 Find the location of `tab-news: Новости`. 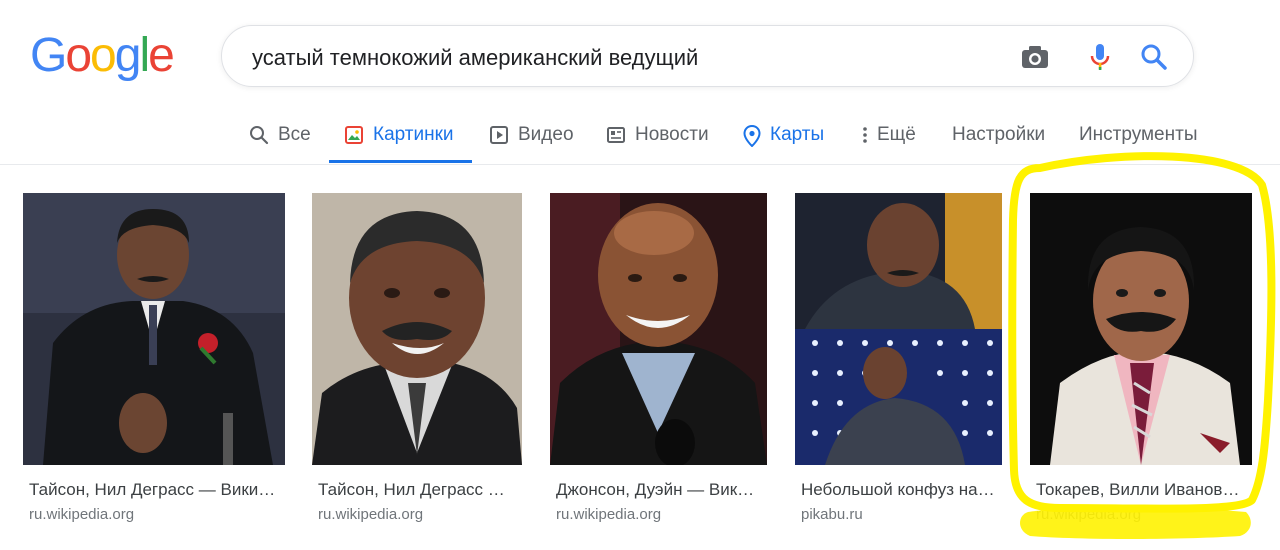

tab-news: Новости is located at coordinates (657, 144).